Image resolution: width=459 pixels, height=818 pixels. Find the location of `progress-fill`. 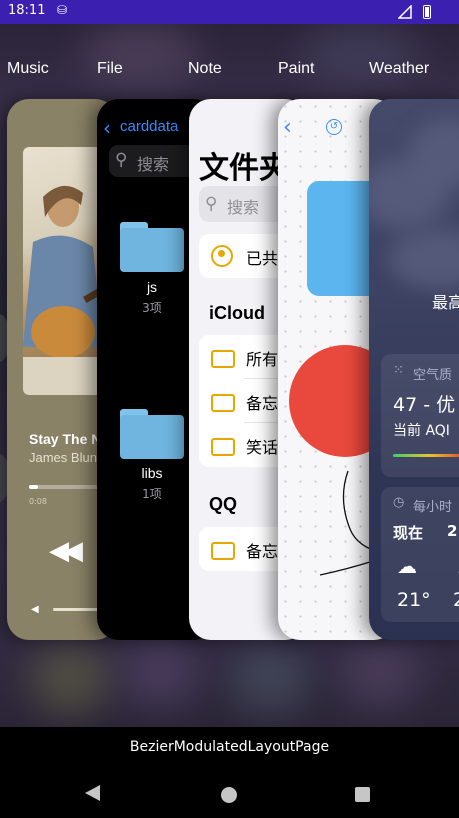

progress-fill is located at coordinates (33, 487).